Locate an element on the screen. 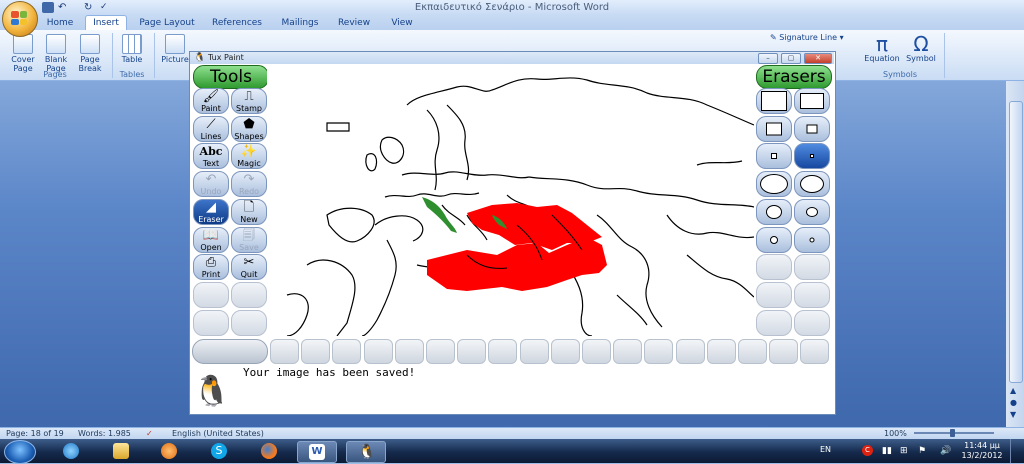 This screenshot has height=464, width=1024. volume-icon: 🔊 is located at coordinates (945, 451).